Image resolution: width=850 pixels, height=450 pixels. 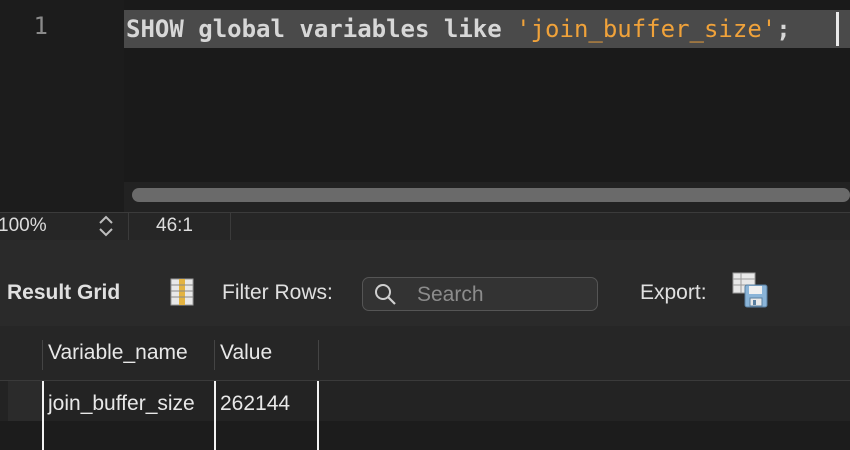 I want to click on editor-status-bar: 100% 46:1, so click(x=425, y=226).